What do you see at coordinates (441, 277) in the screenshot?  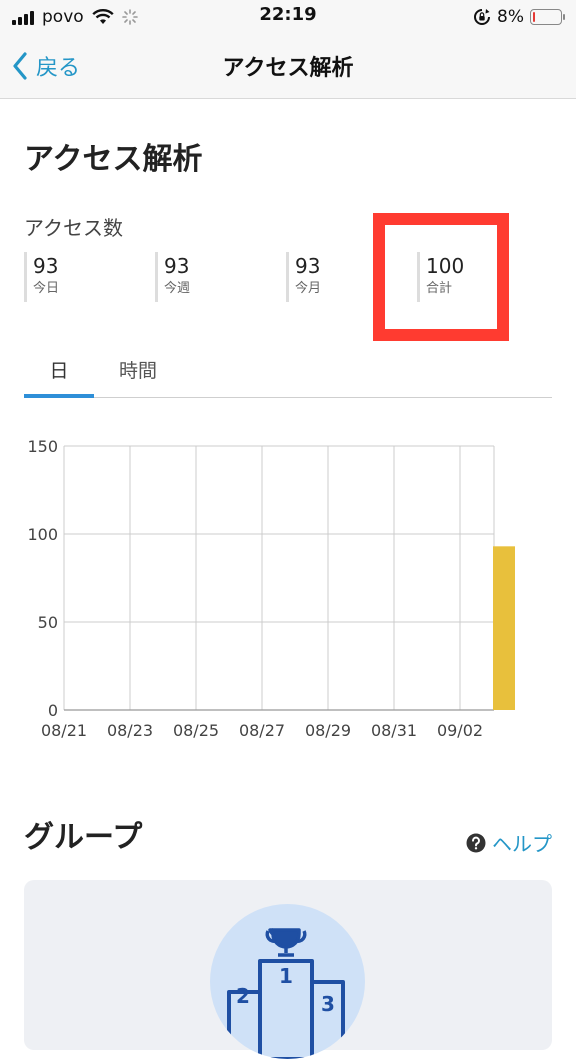 I see `highlight-box` at bounding box center [441, 277].